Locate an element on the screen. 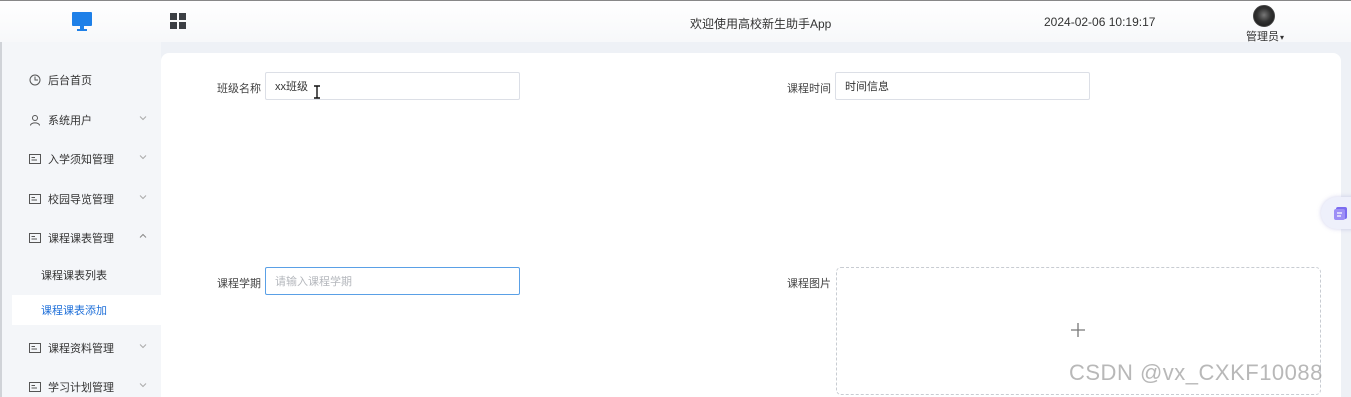  sidebar-item-study-plan: 学习计划管理 is located at coordinates (86, 384).